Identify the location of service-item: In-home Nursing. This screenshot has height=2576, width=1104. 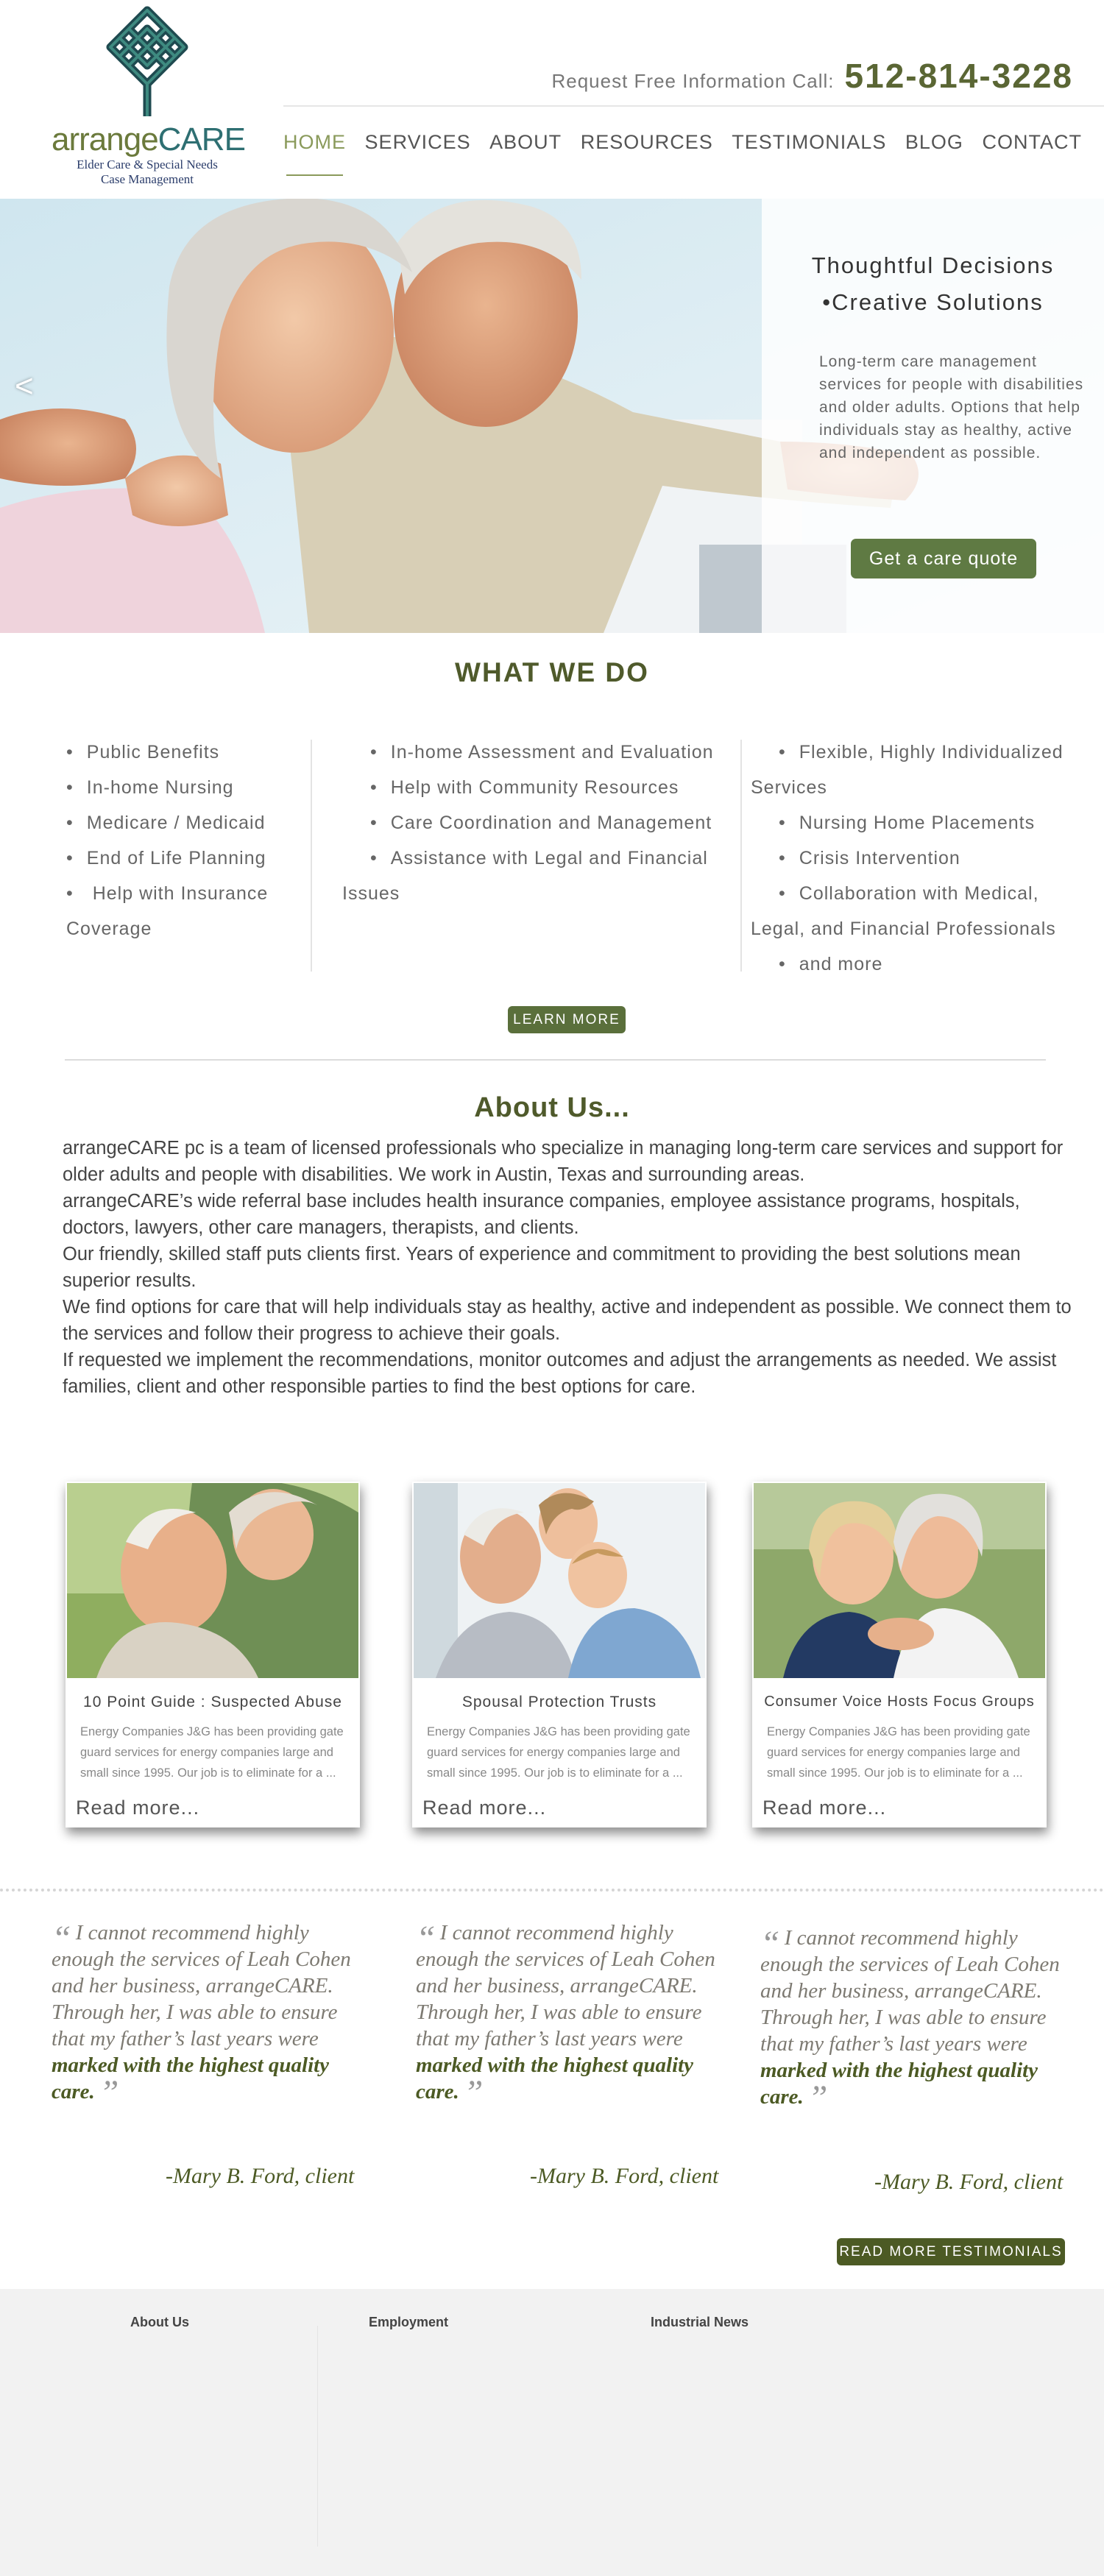
(184, 787).